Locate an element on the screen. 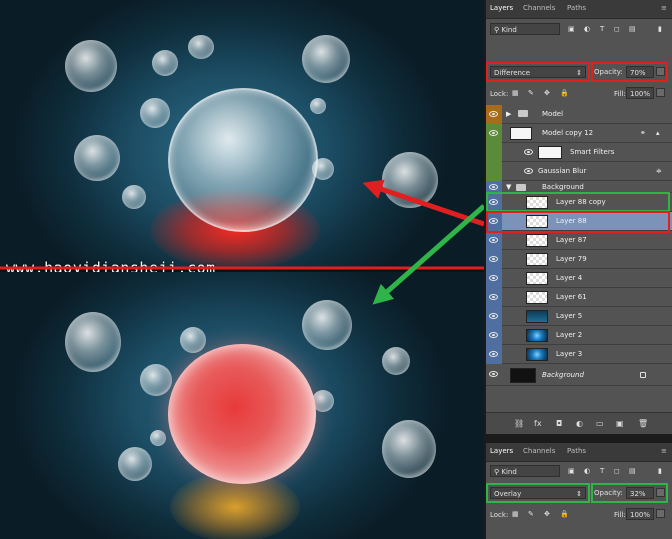  collapse-arrow-icon: ▴ is located at coordinates (658, 133).